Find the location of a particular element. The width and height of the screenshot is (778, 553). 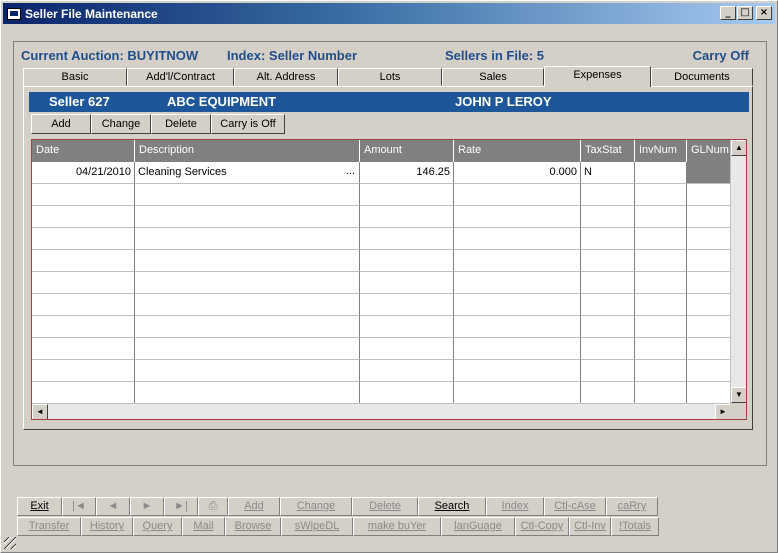

column-header-rate: Rate is located at coordinates (517, 151).